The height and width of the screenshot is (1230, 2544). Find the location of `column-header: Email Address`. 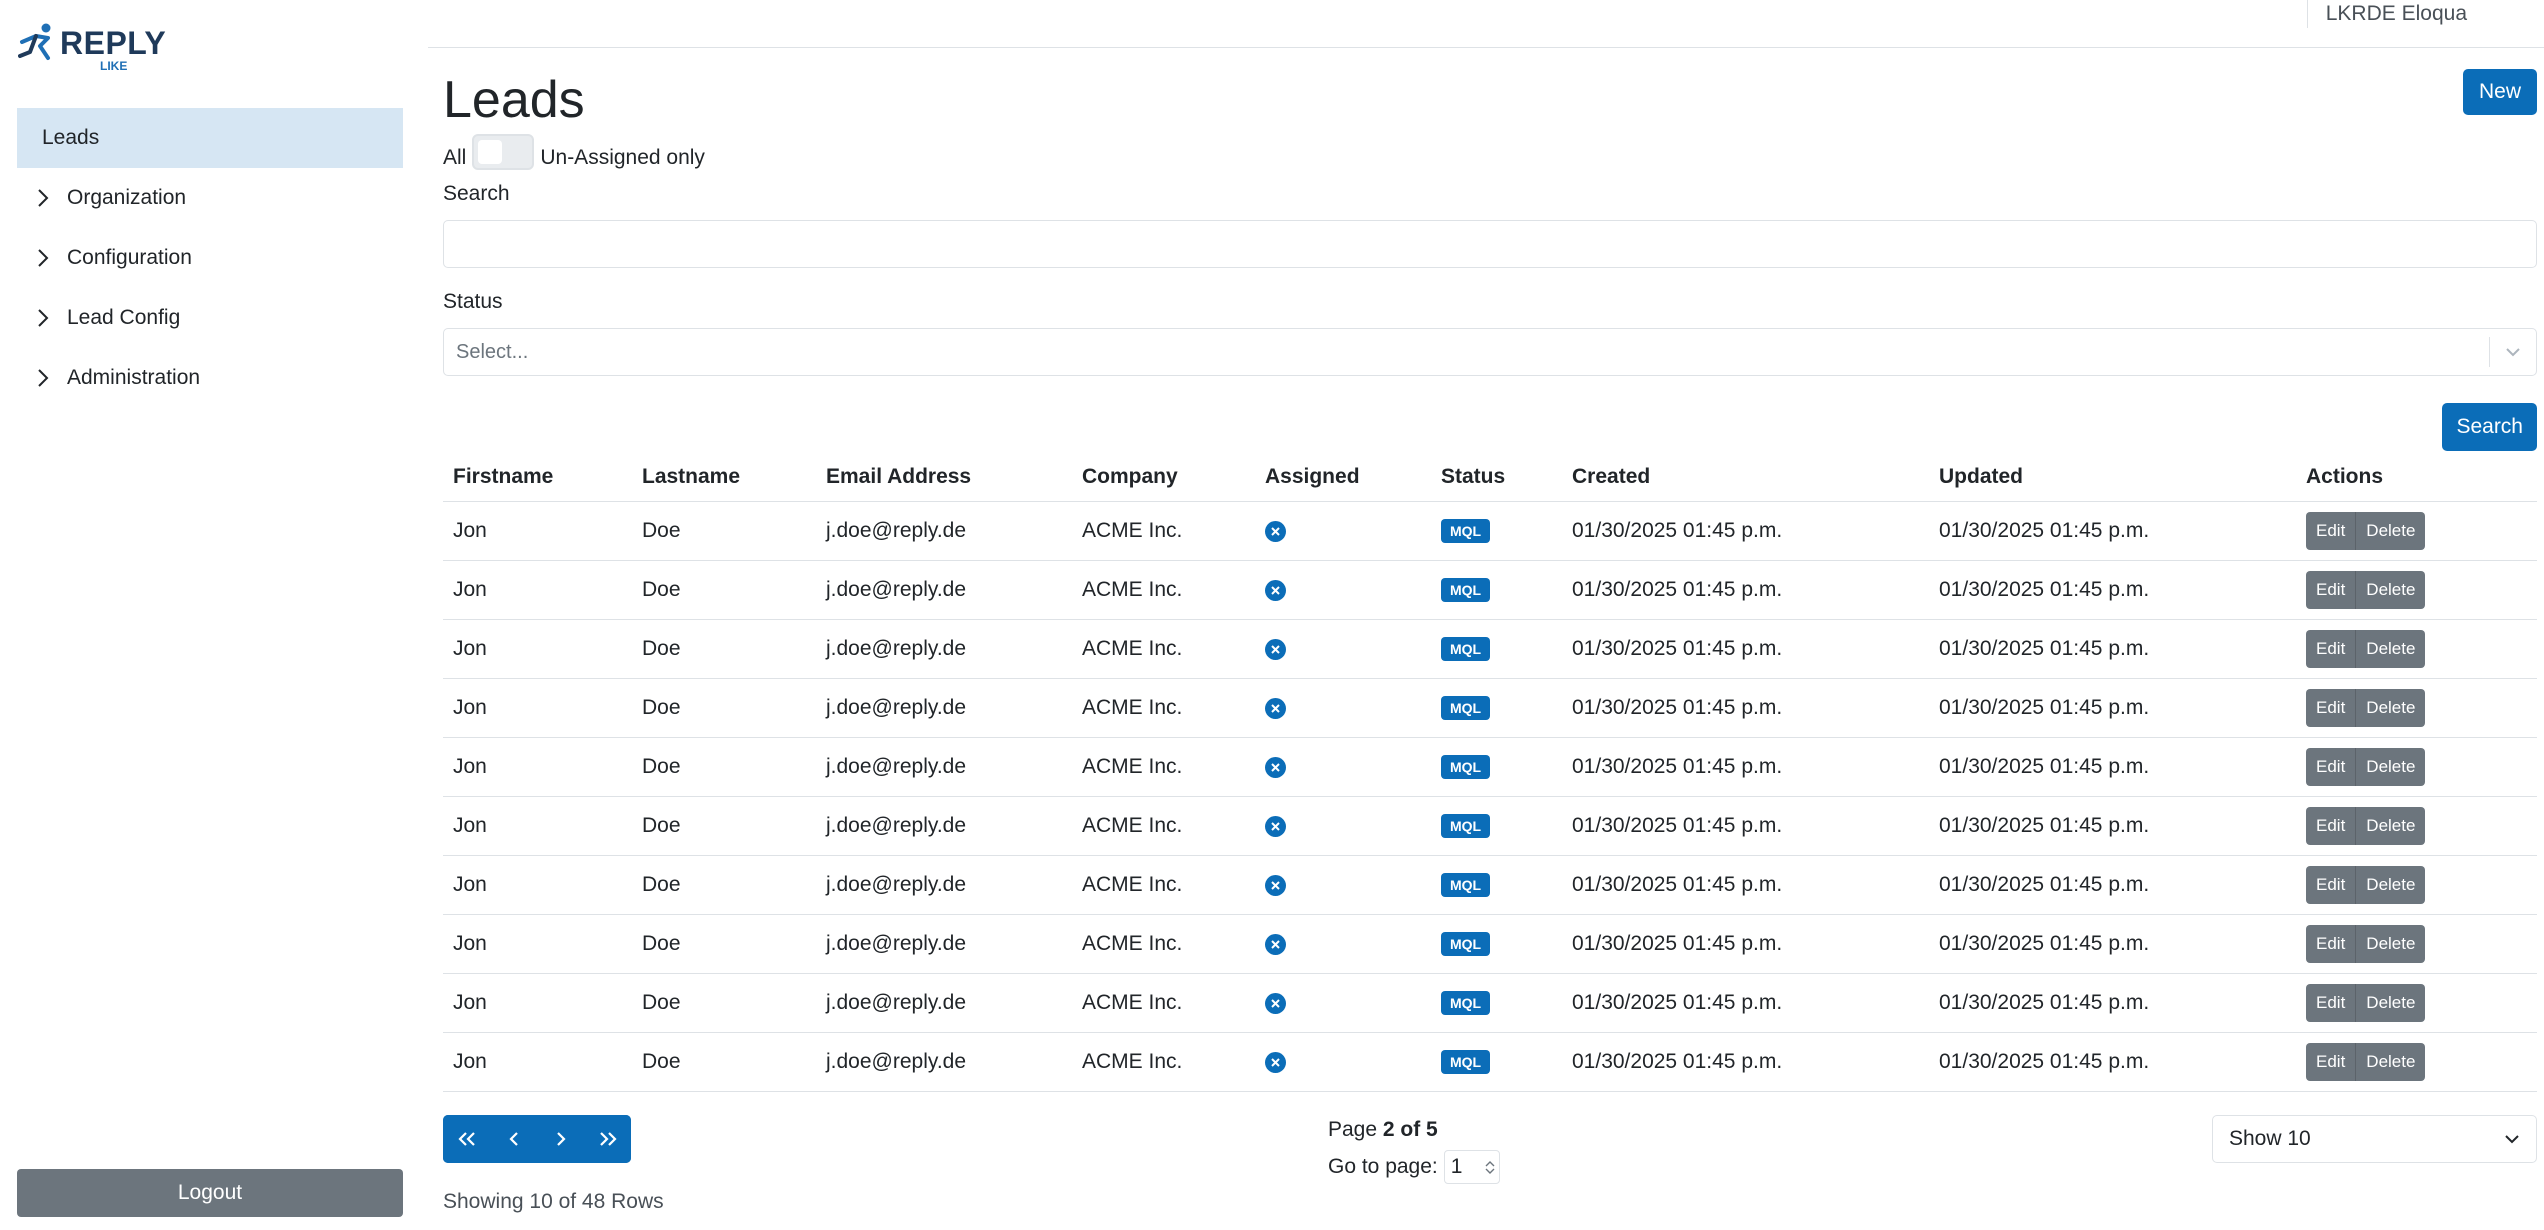

column-header: Email Address is located at coordinates (944, 477).